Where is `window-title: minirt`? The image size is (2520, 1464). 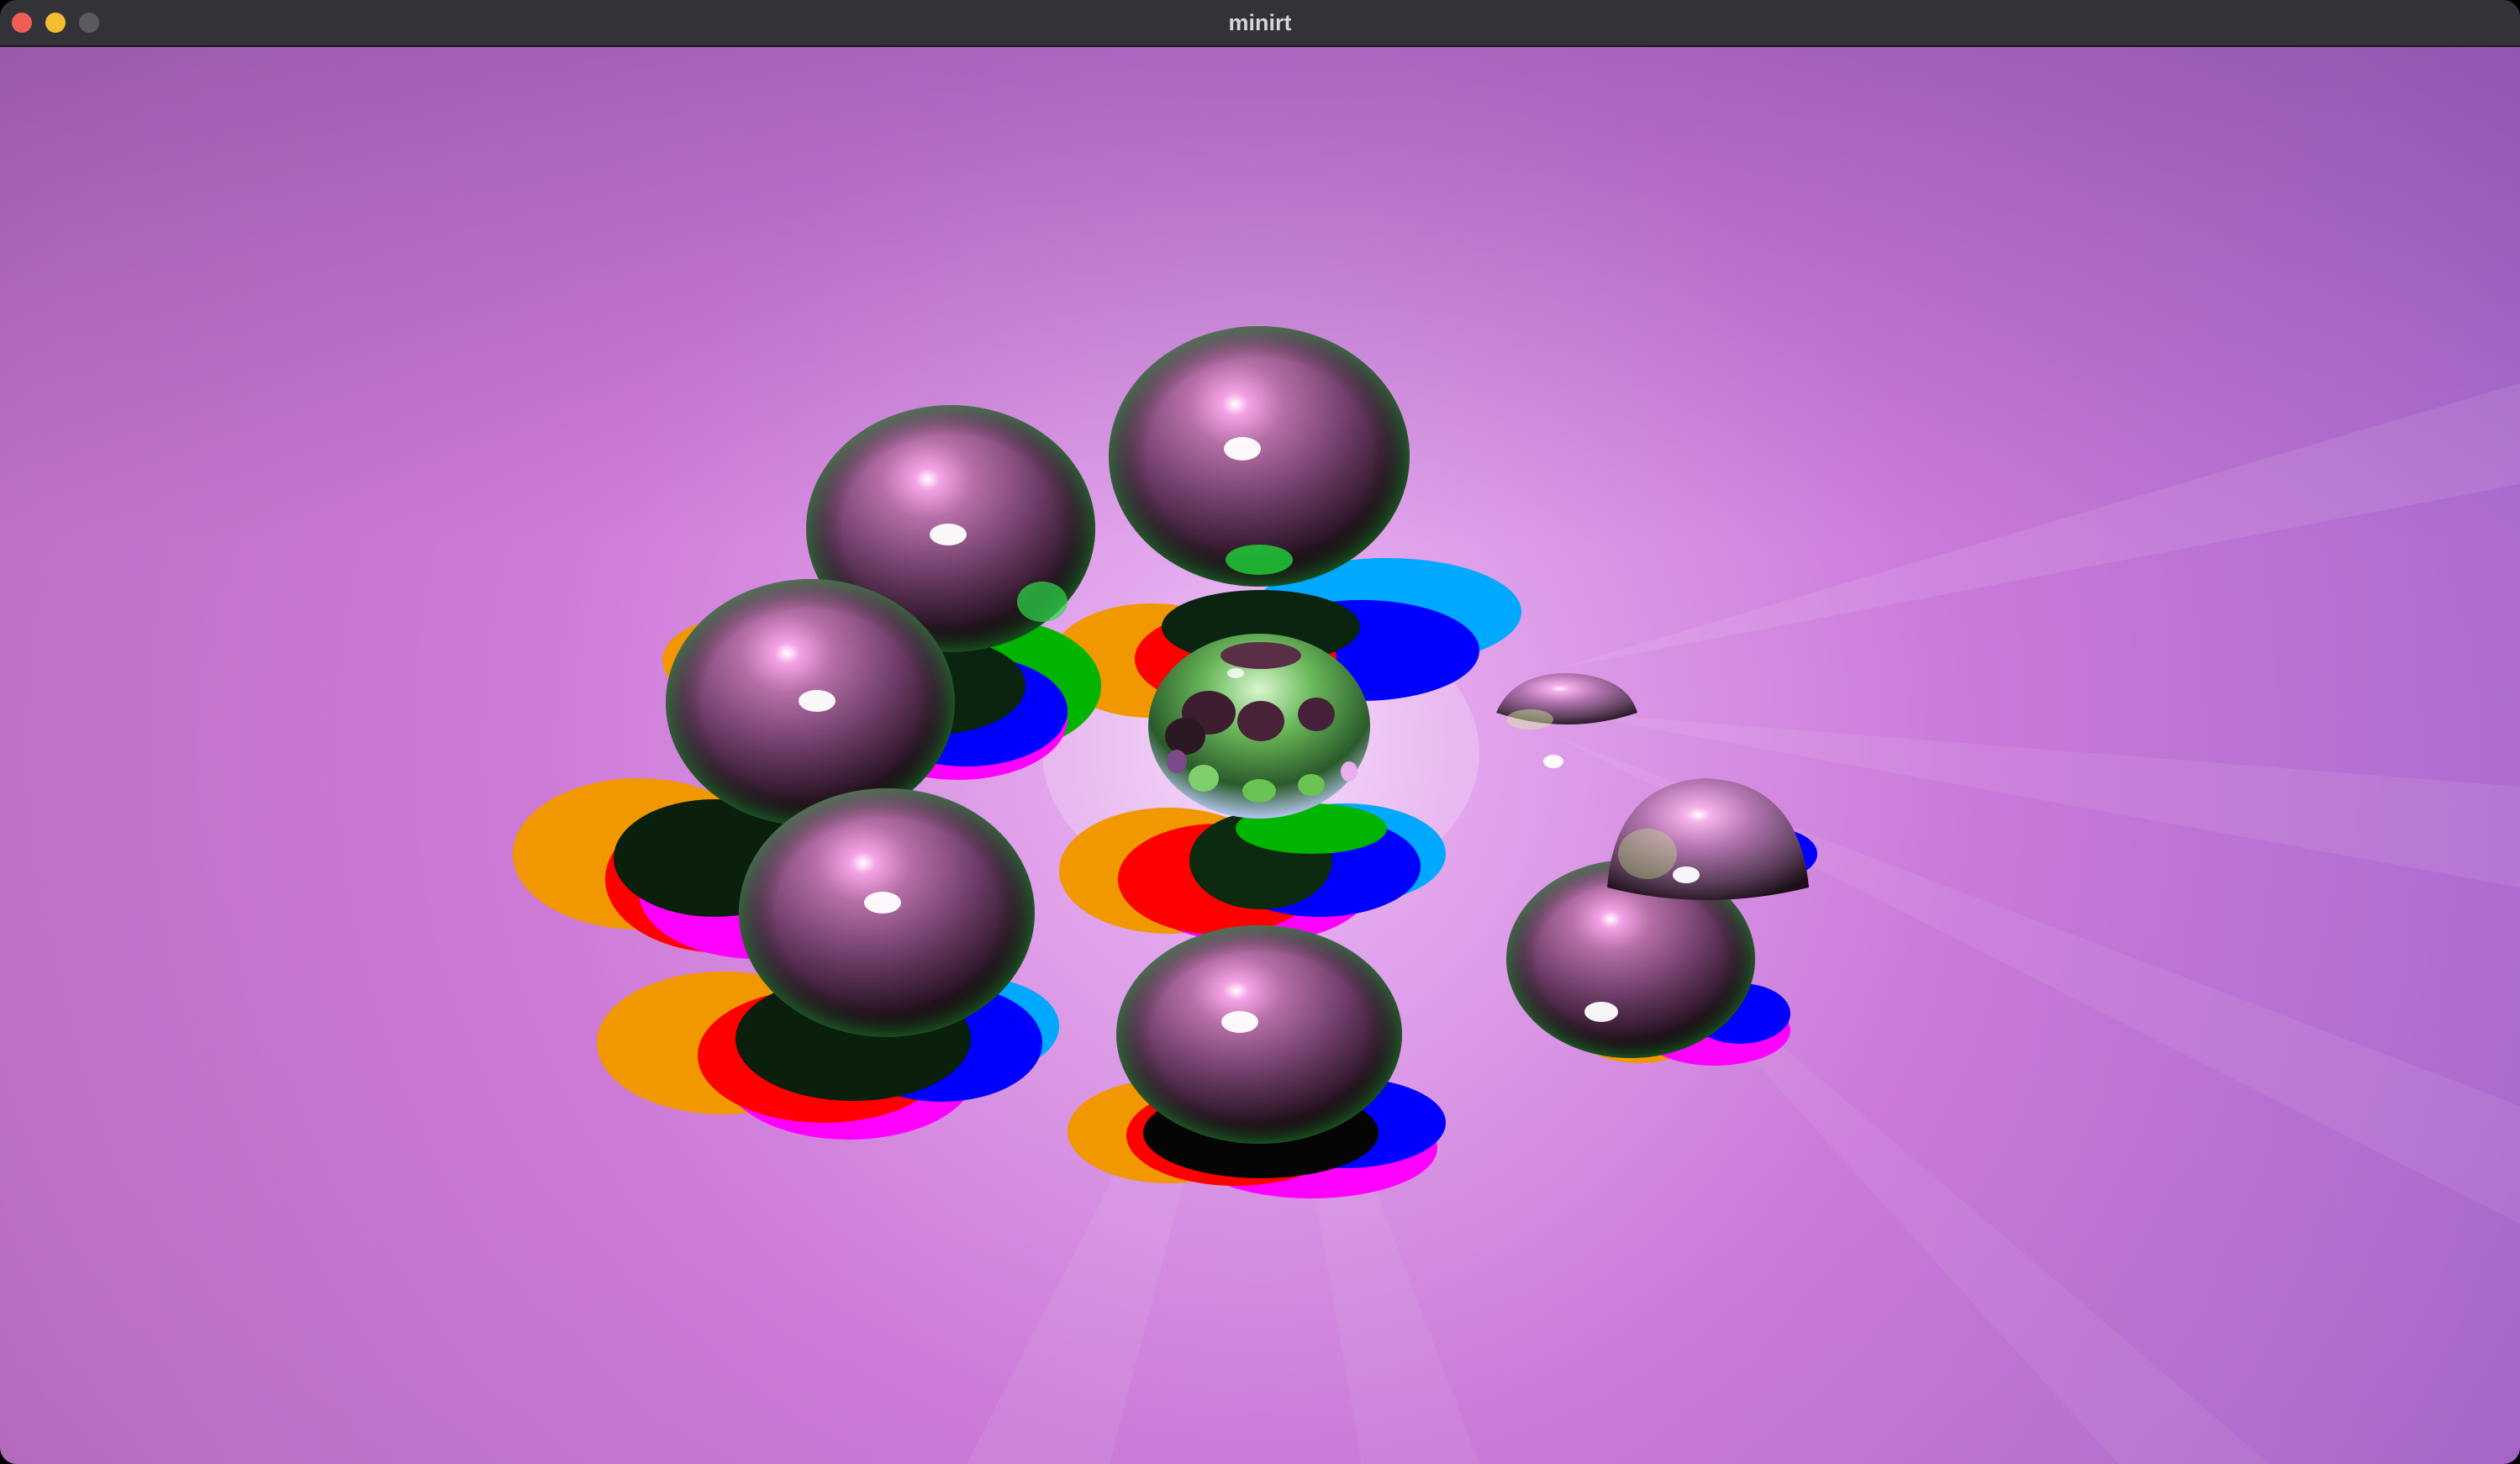 window-title: minirt is located at coordinates (1260, 22).